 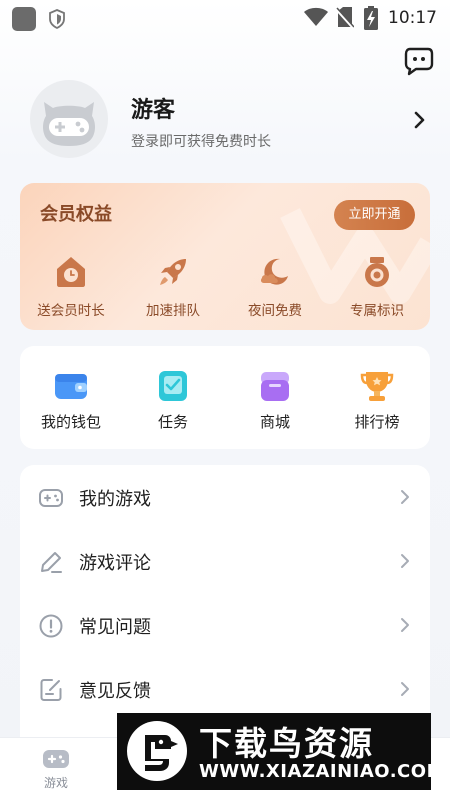 I want to click on shield-icon, so click(x=57, y=19).